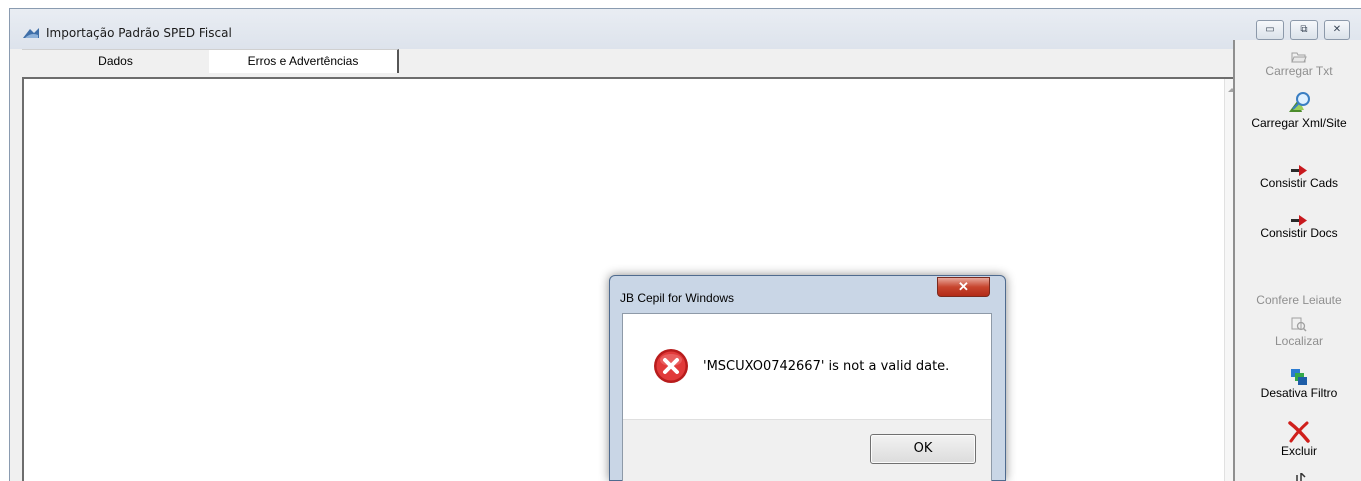 The image size is (1361, 481). What do you see at coordinates (685, 29) in the screenshot?
I see `title-bar: Importação Padrão SPED Fiscal ▭ ⧉ ✕` at bounding box center [685, 29].